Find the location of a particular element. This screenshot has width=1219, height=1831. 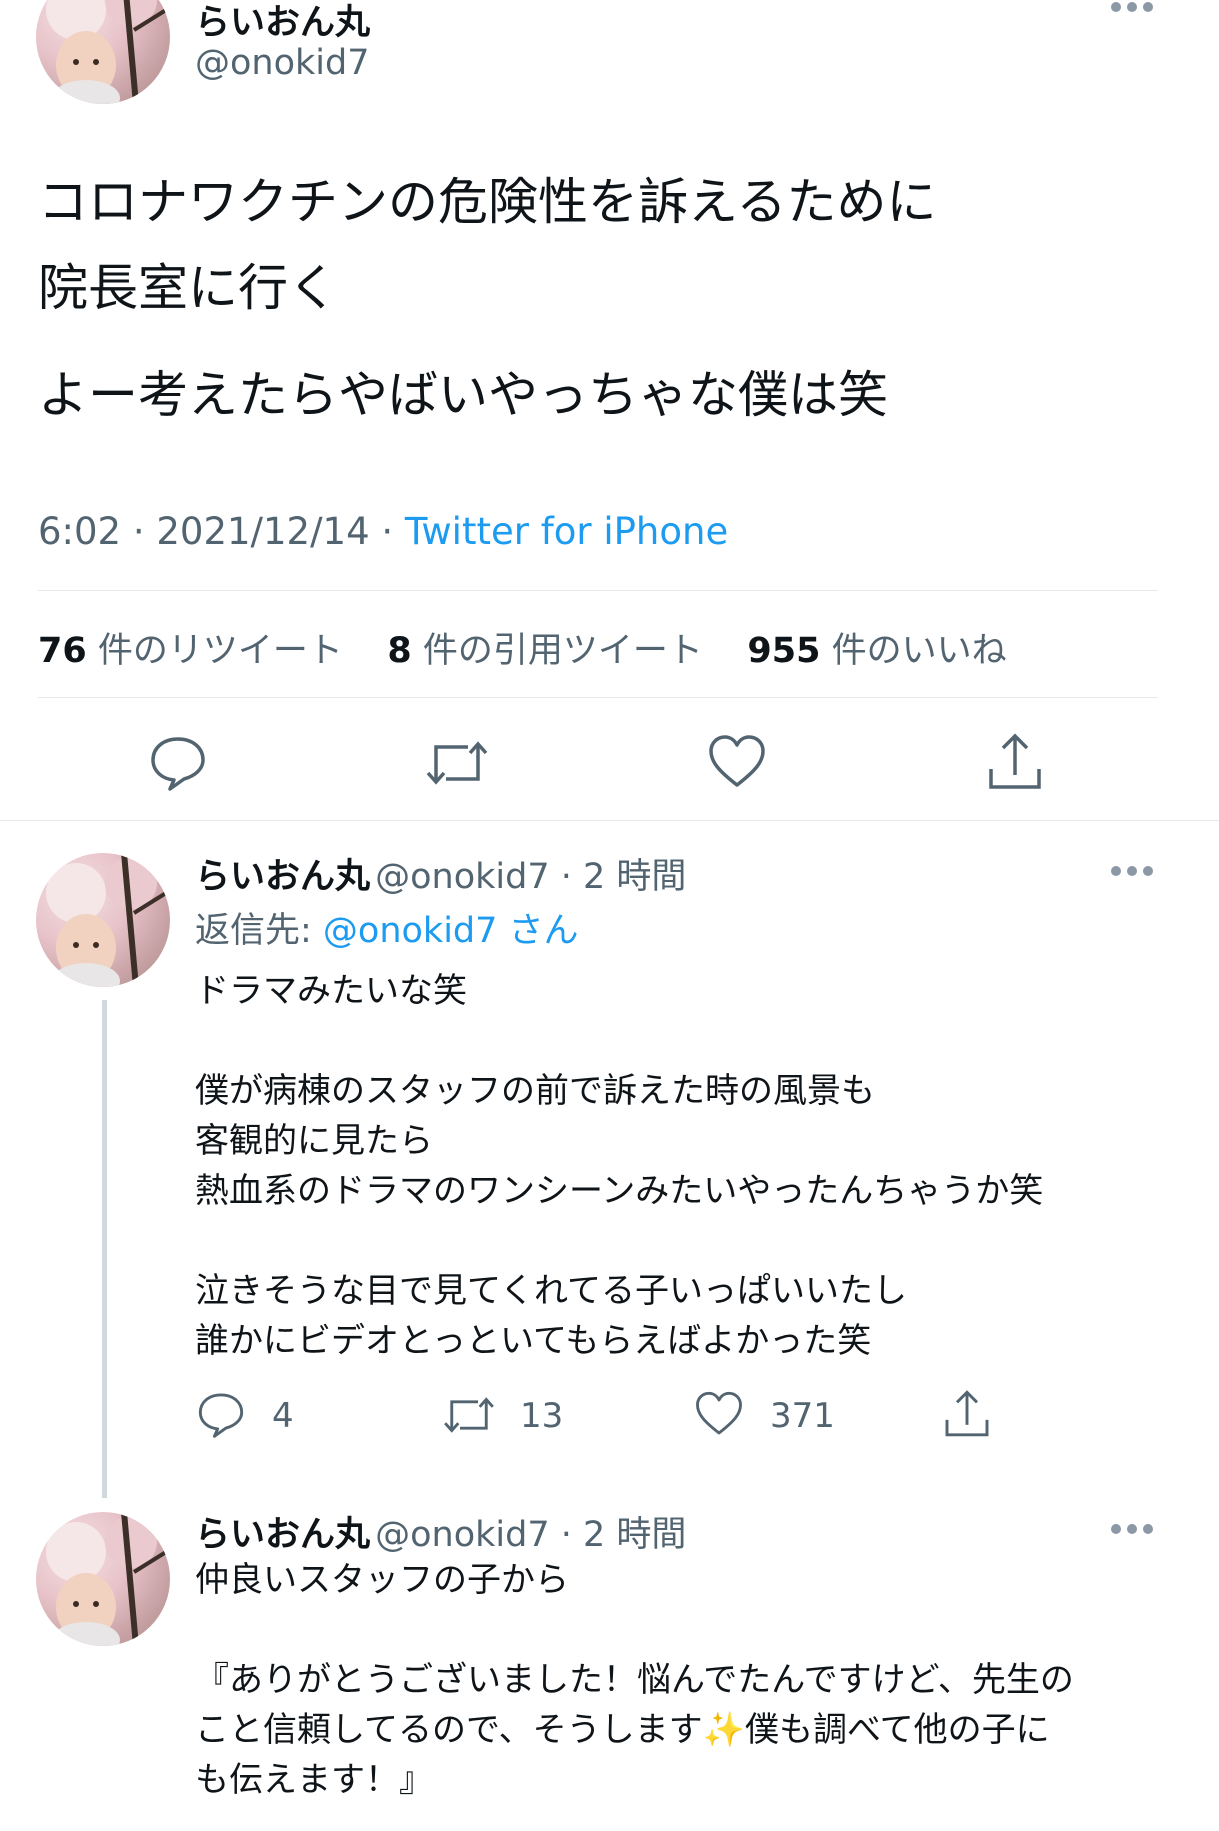

reply-line: こと信頼してるので、そうします✨僕も調べて他の子に is located at coordinates (622, 1730).